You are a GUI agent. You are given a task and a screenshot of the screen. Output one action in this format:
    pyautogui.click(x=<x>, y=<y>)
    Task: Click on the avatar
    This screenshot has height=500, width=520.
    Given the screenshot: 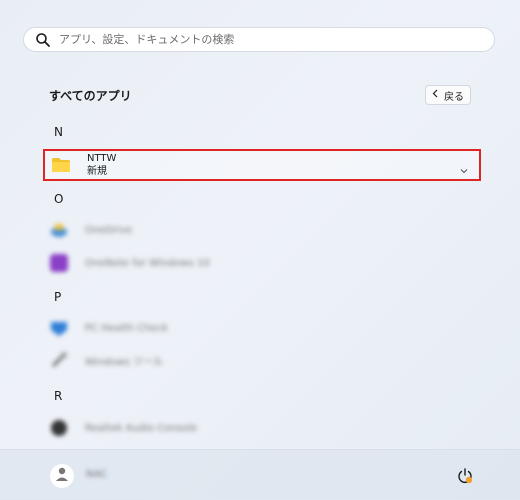 What is the action you would take?
    pyautogui.click(x=62, y=476)
    